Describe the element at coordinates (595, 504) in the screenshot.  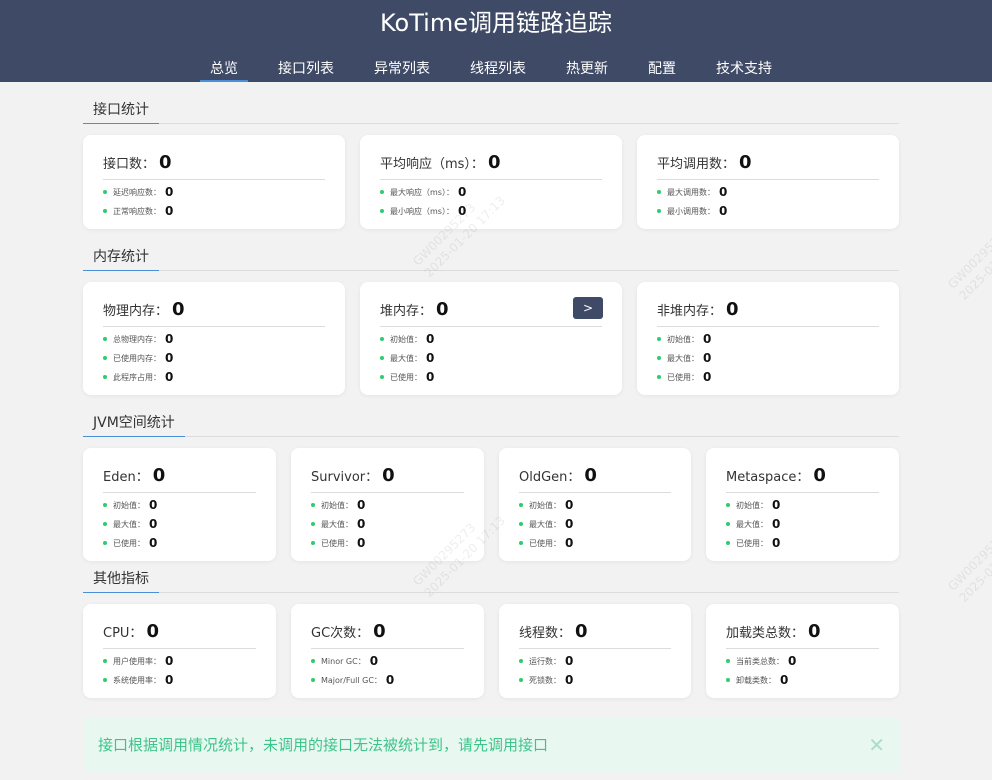
I see `card-oldgen: OldGen： 0 初始值： 0 最大值： 0 已使用： 0` at that location.